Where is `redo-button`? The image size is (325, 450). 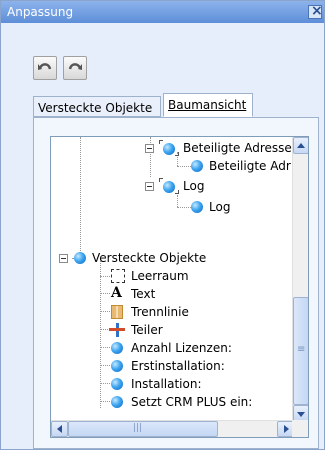 redo-button is located at coordinates (75, 68).